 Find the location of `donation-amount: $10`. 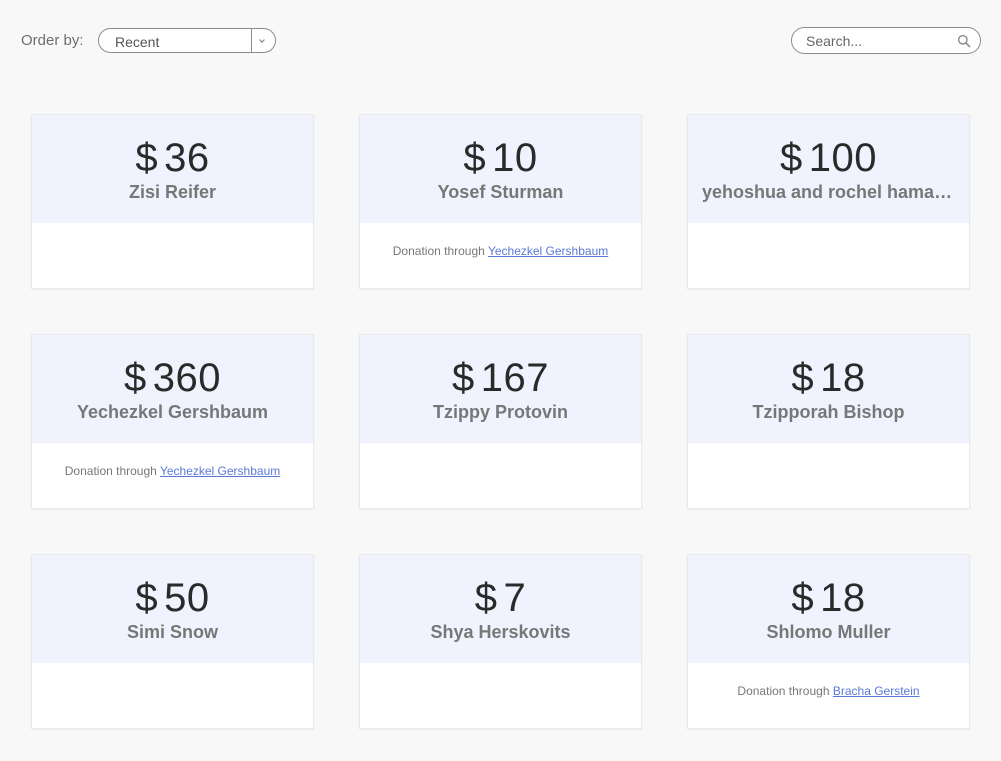

donation-amount: $10 is located at coordinates (500, 158).